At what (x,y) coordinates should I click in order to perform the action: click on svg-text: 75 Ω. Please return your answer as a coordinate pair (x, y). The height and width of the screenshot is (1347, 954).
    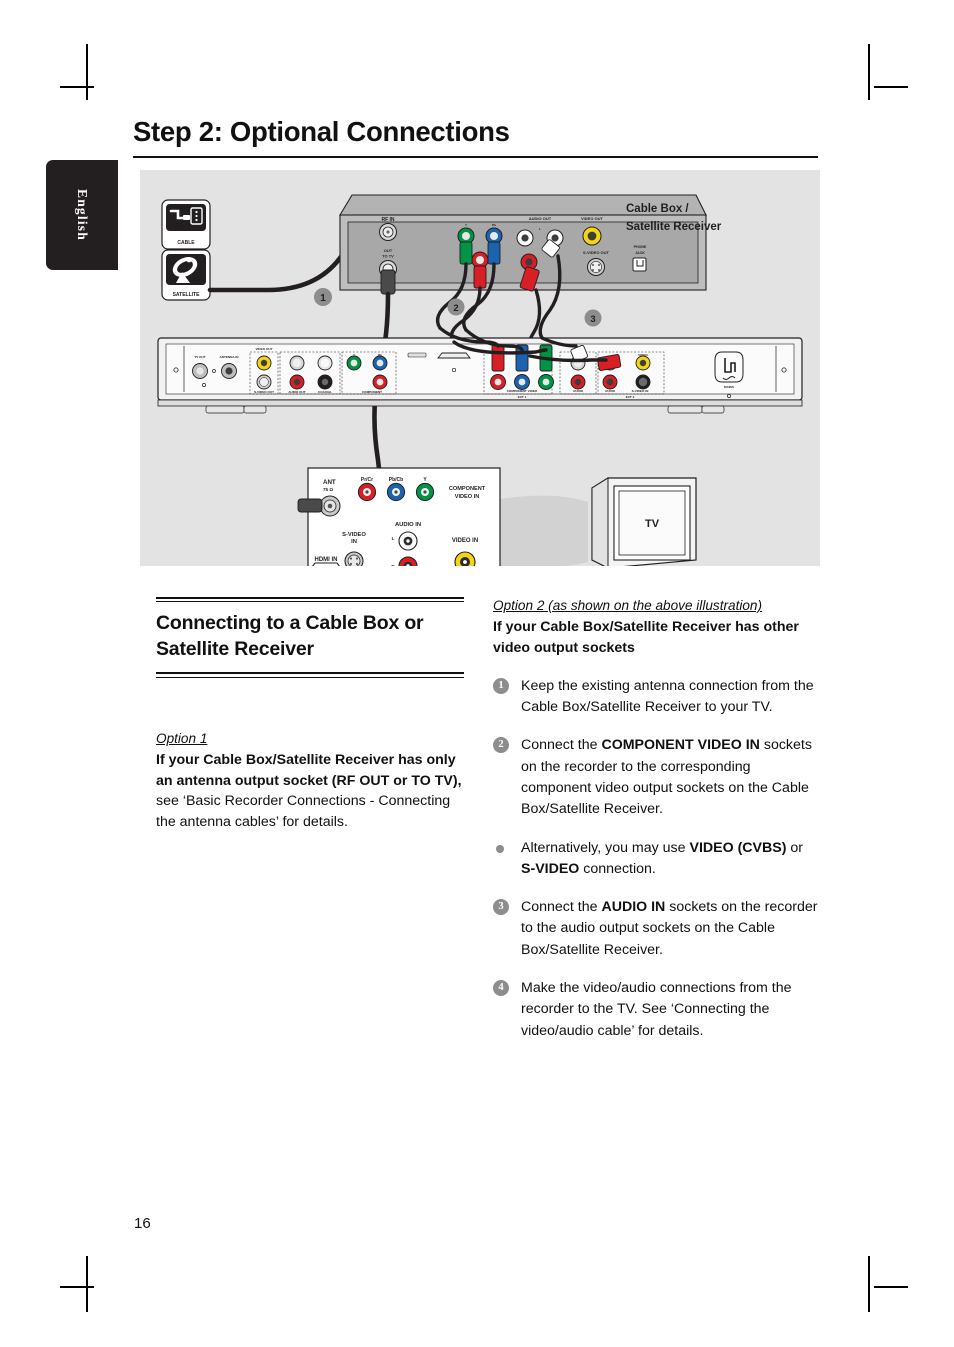
    Looking at the image, I should click on (328, 489).